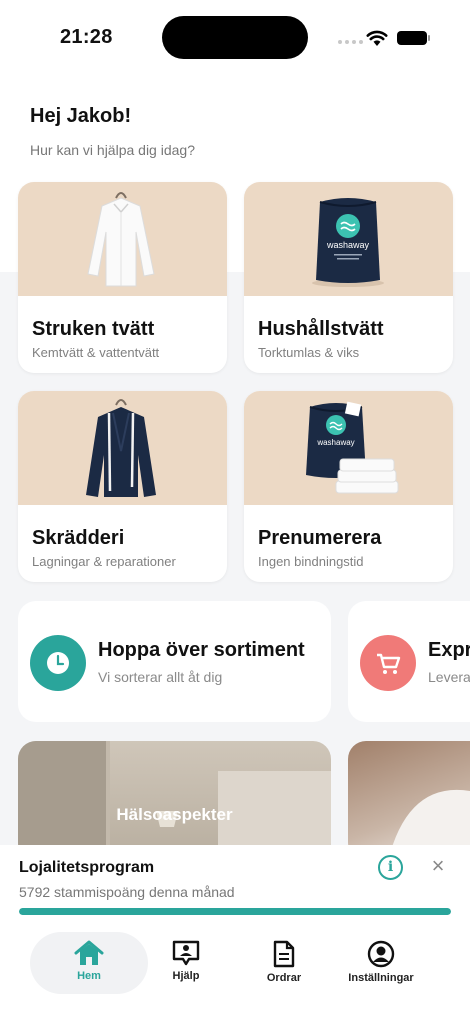 This screenshot has width=470, height=1024. Describe the element at coordinates (449, 677) in the screenshot. I see `quick-action-subtitle: Levera` at that location.